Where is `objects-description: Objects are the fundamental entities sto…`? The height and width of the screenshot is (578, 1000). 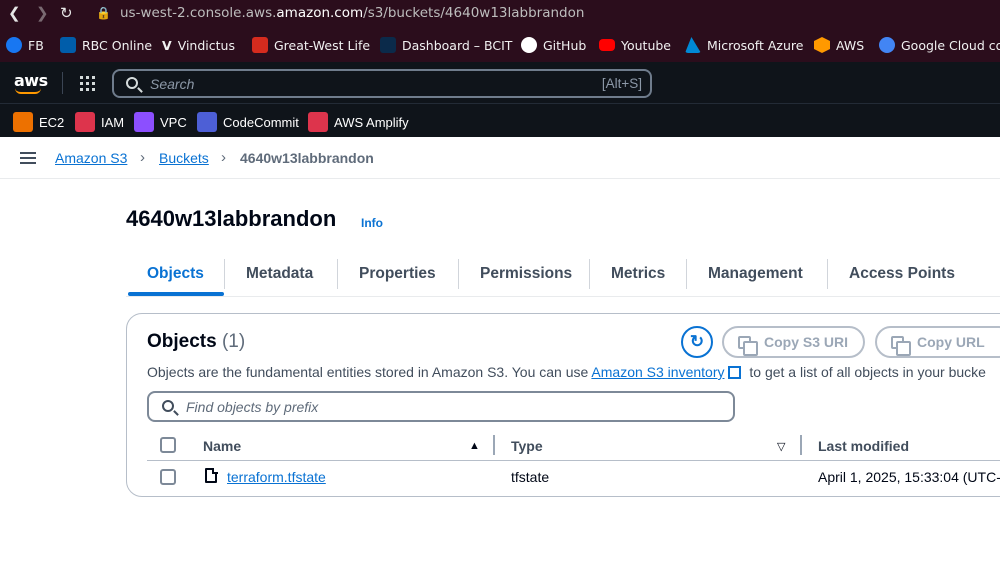 objects-description: Objects are the fundamental entities sto… is located at coordinates (566, 372).